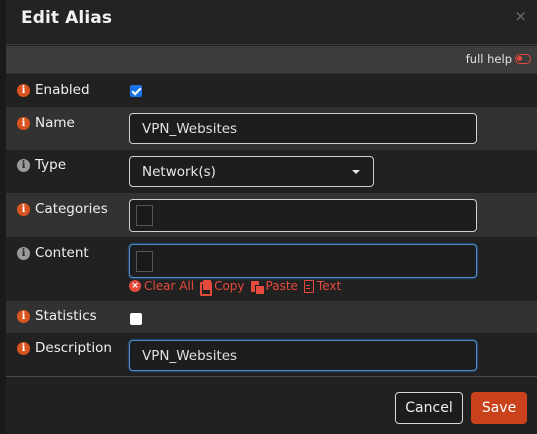 Image resolution: width=537 pixels, height=434 pixels. I want to click on categories-label: i Categories, so click(62, 209).